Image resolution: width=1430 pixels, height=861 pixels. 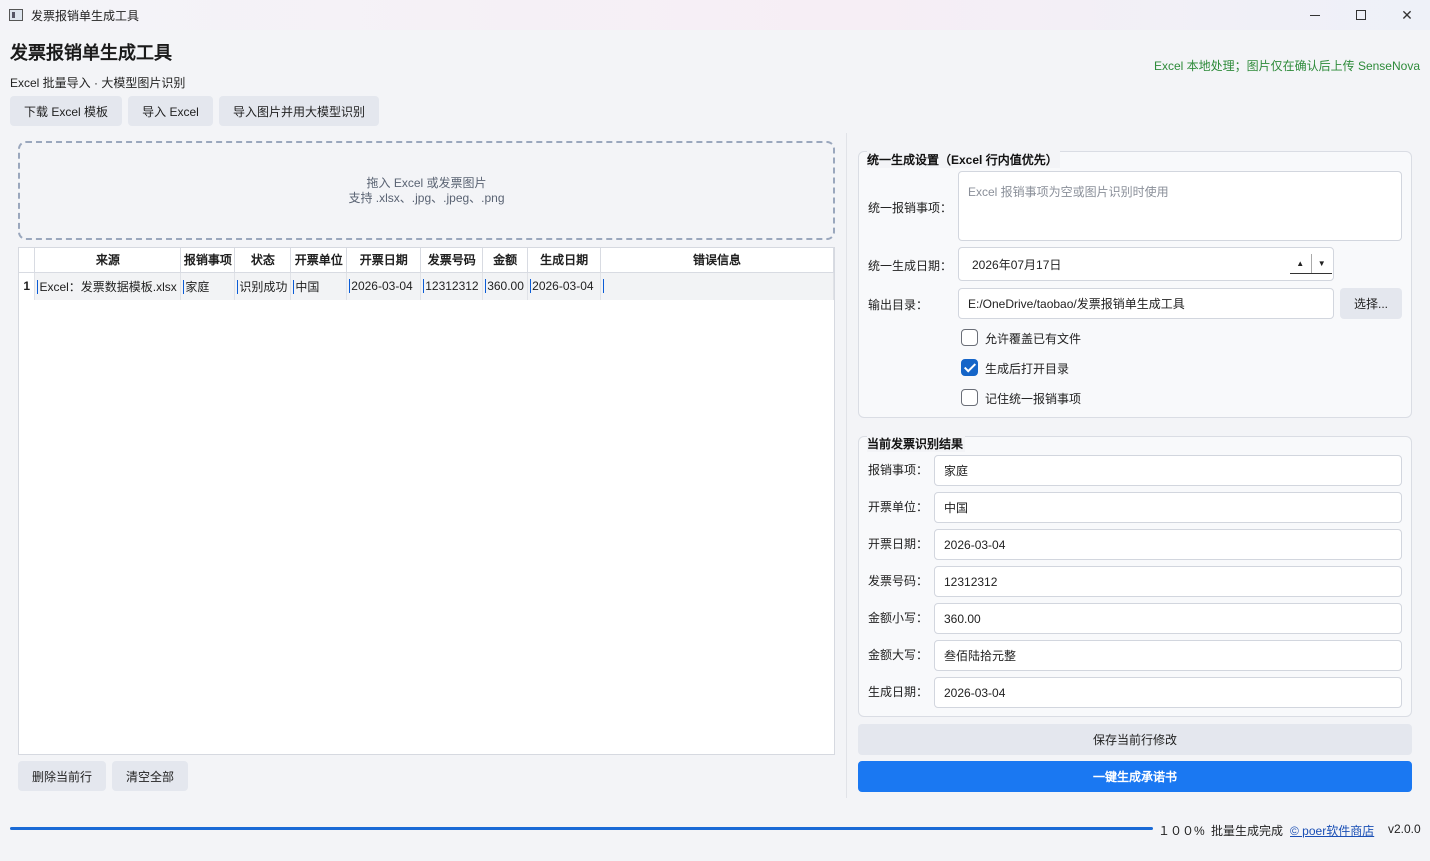 I want to click on allow-overwrite-checkbox, so click(x=969, y=337).